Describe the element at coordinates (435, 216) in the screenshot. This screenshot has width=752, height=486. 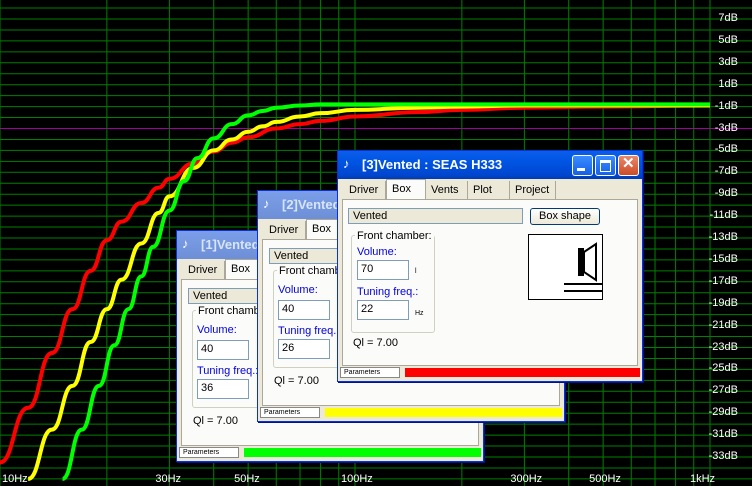
I see `enclosure-type-field: Vented` at that location.